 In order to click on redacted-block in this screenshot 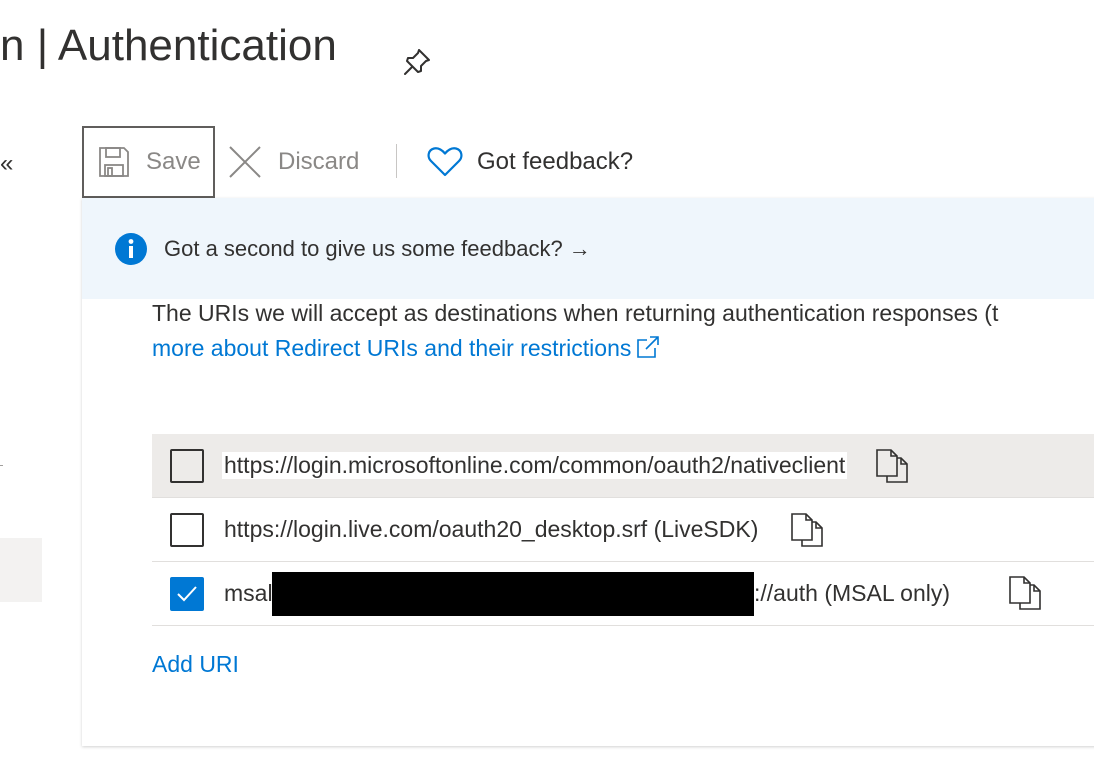, I will do `click(513, 594)`.